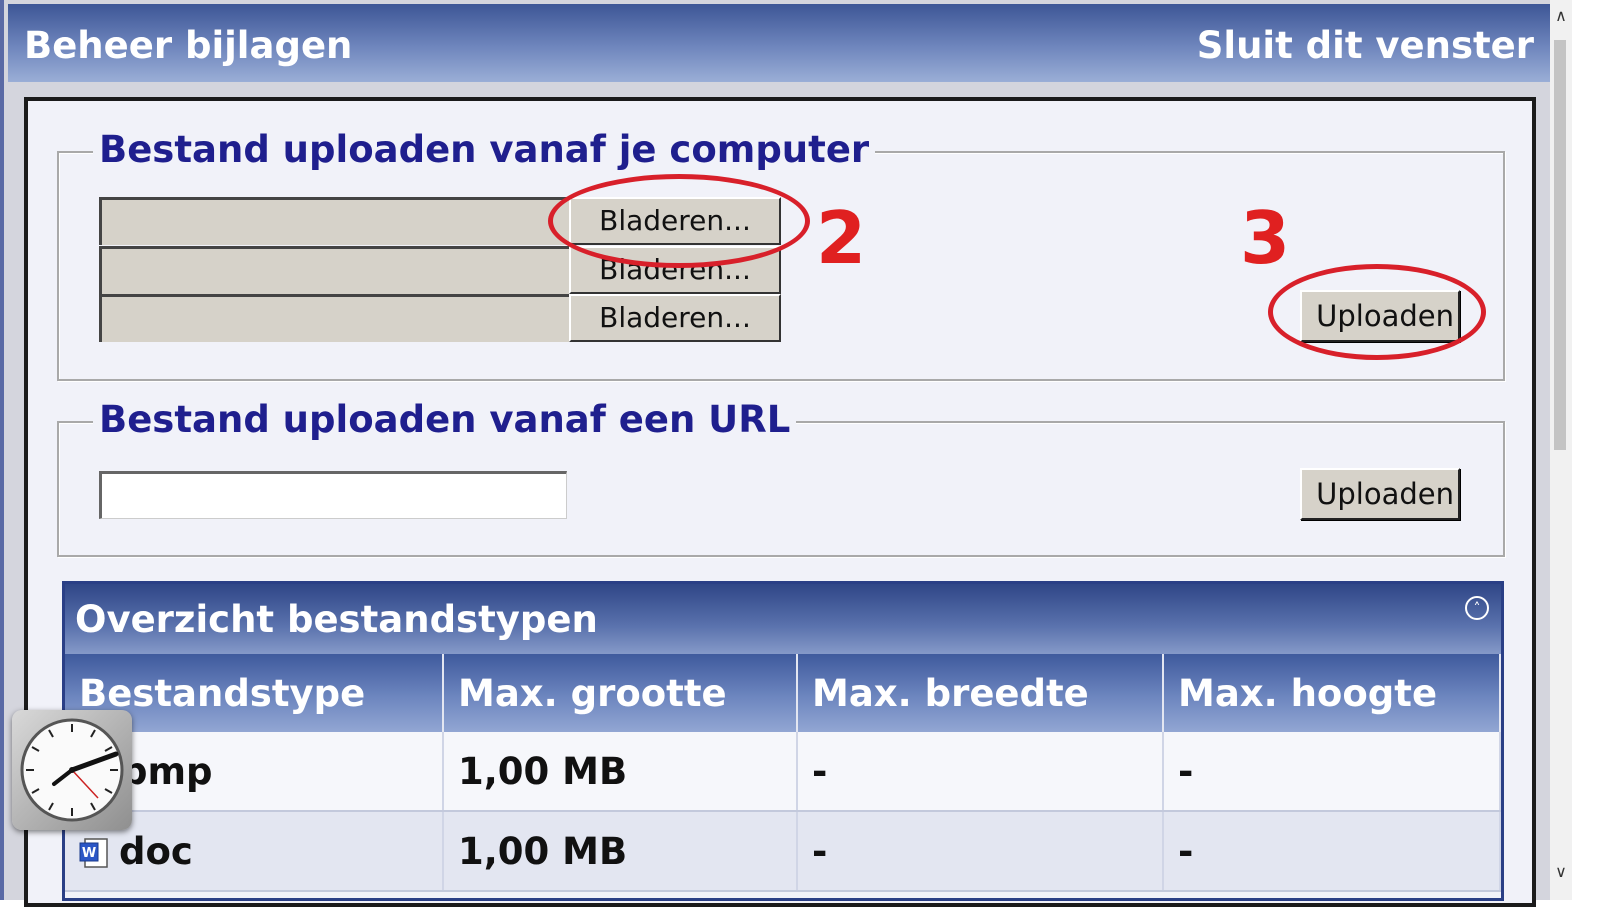 This screenshot has width=1600, height=907. What do you see at coordinates (445, 419) in the screenshot?
I see `upload-url-legend: Bestand uploaden vanaf een URL` at bounding box center [445, 419].